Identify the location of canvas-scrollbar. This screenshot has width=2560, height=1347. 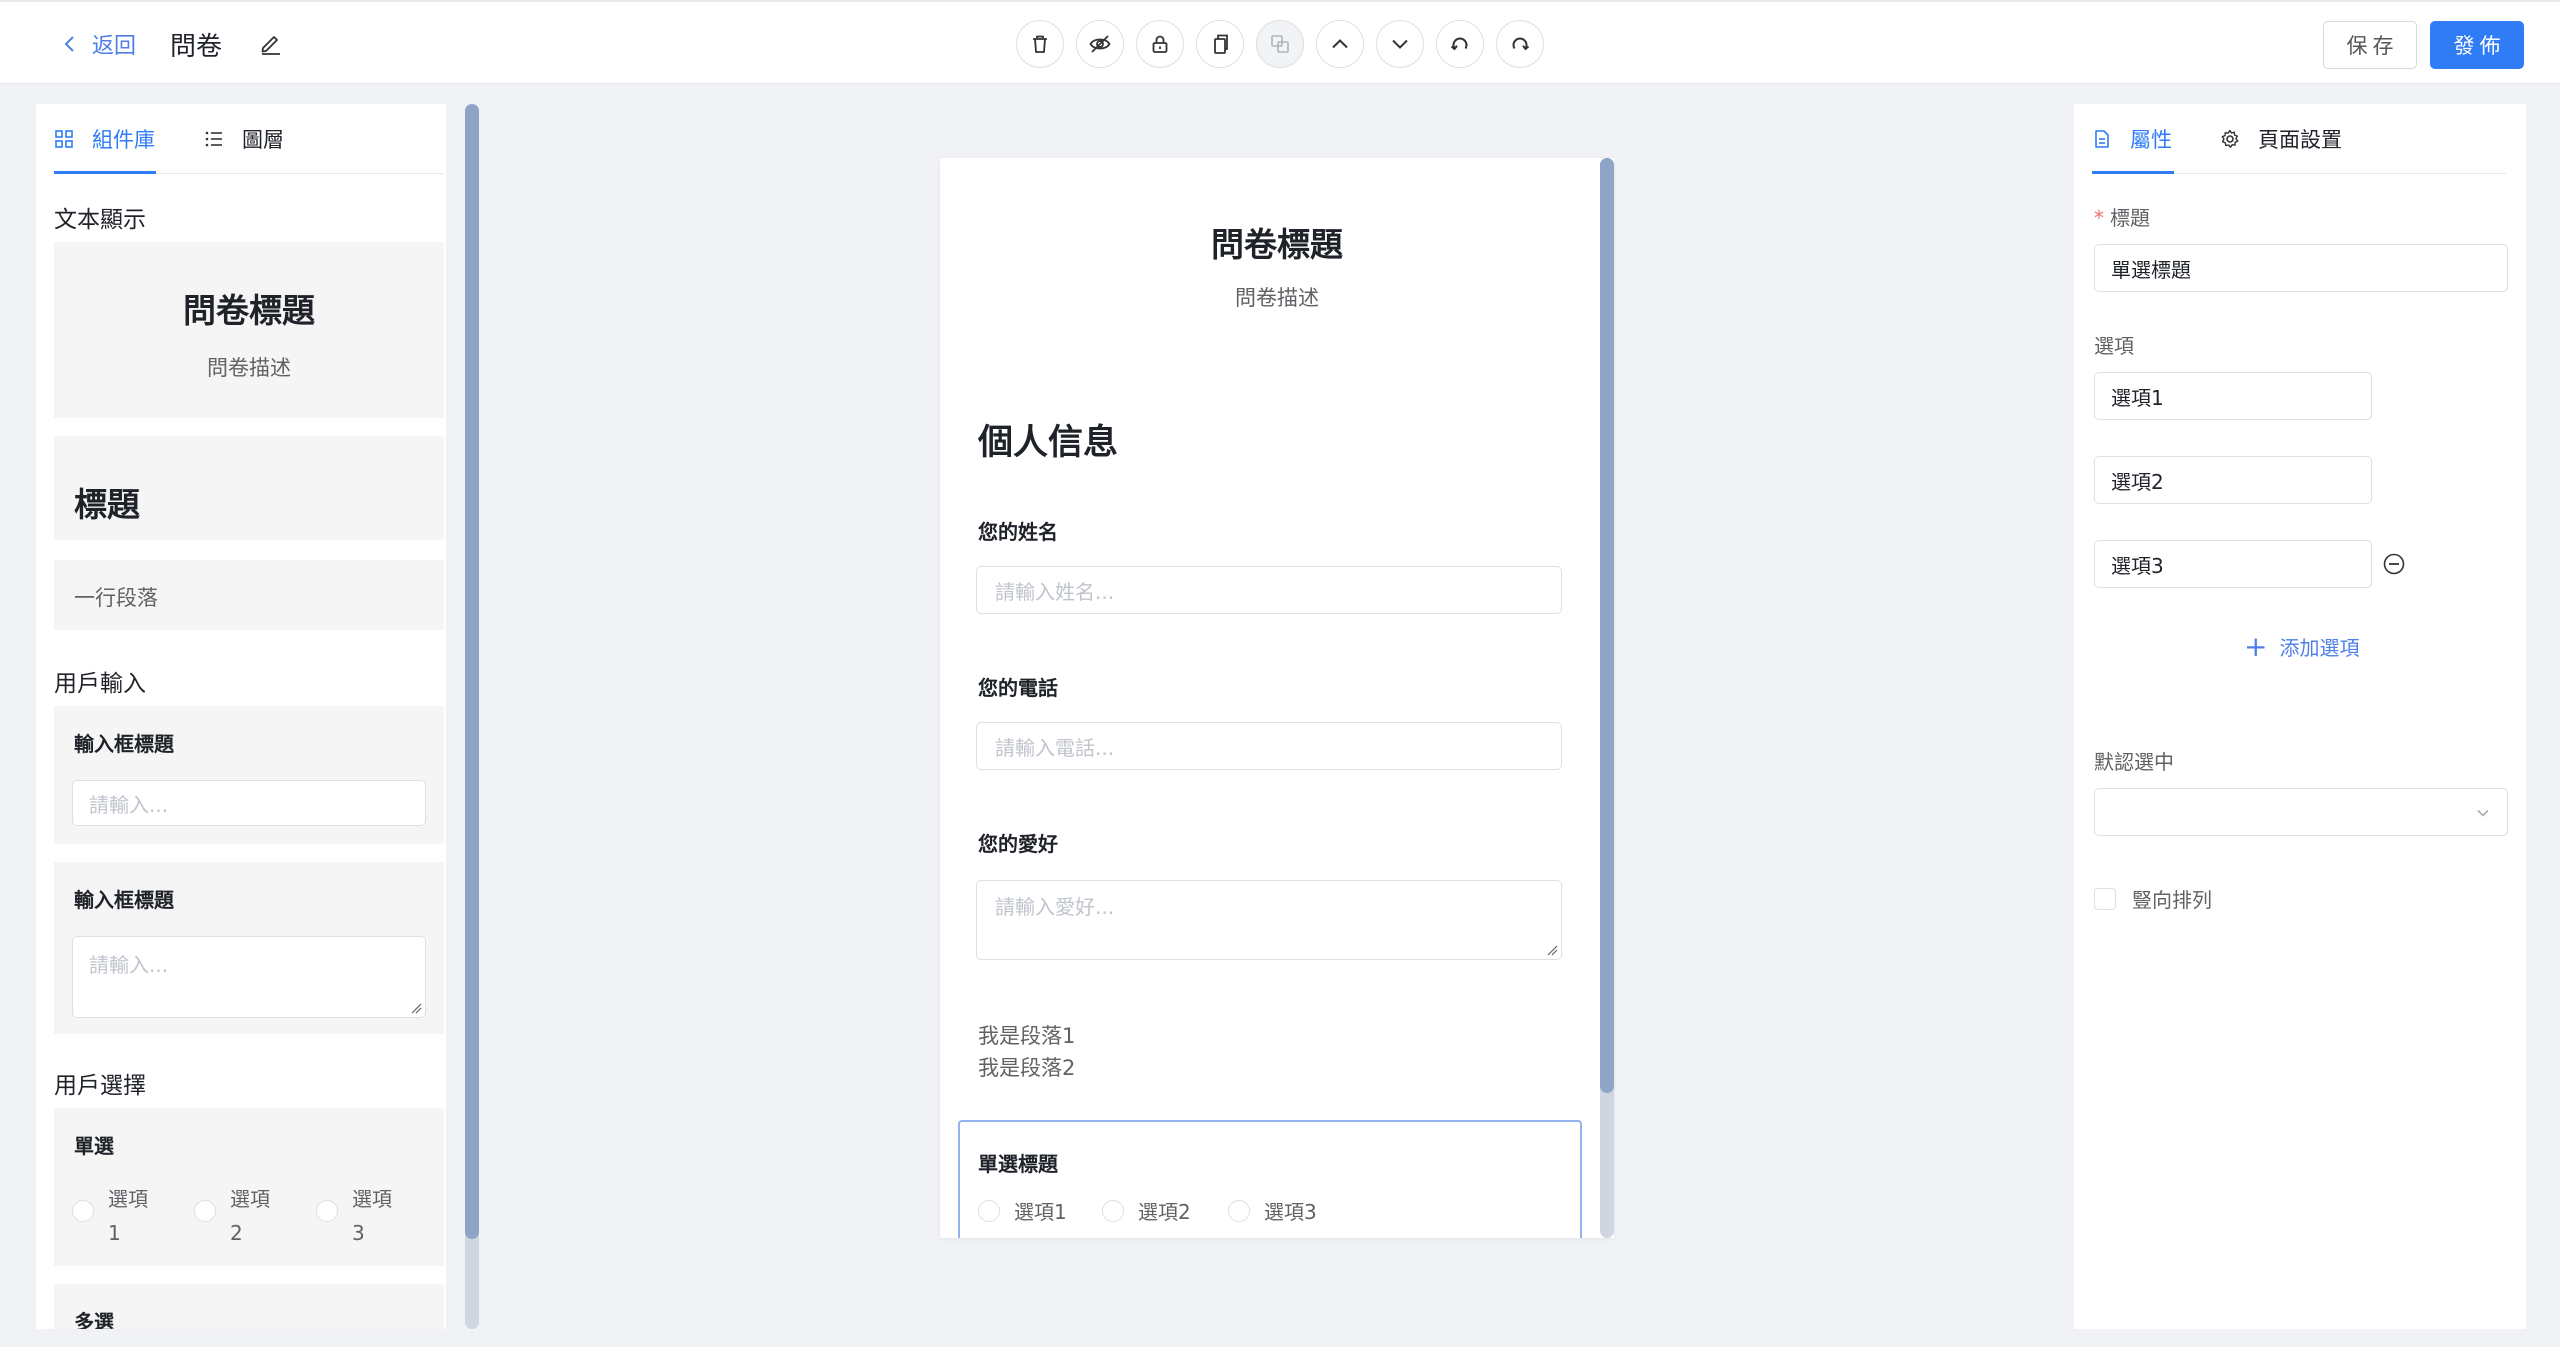
(1607, 698).